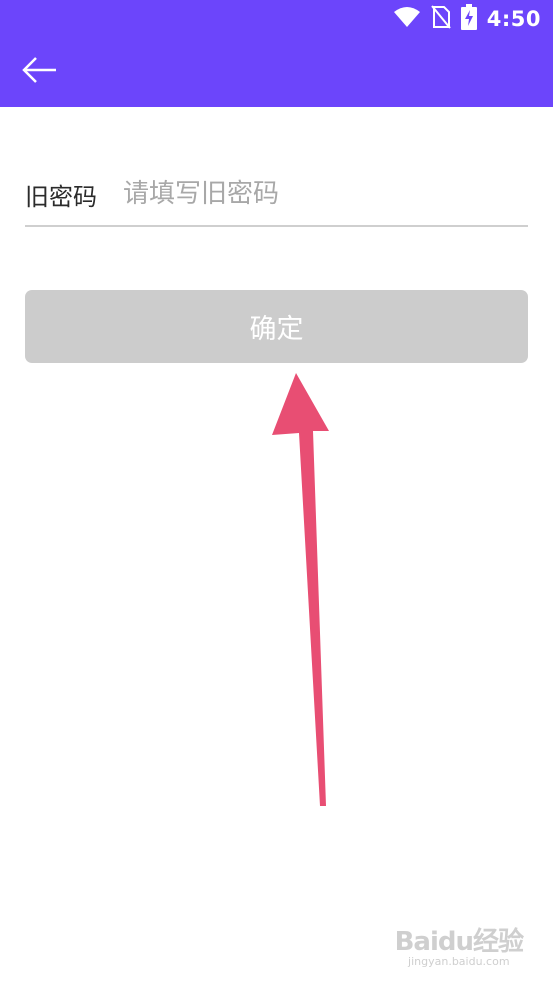 The image size is (553, 983). What do you see at coordinates (300, 589) in the screenshot?
I see `annotation-arrow` at bounding box center [300, 589].